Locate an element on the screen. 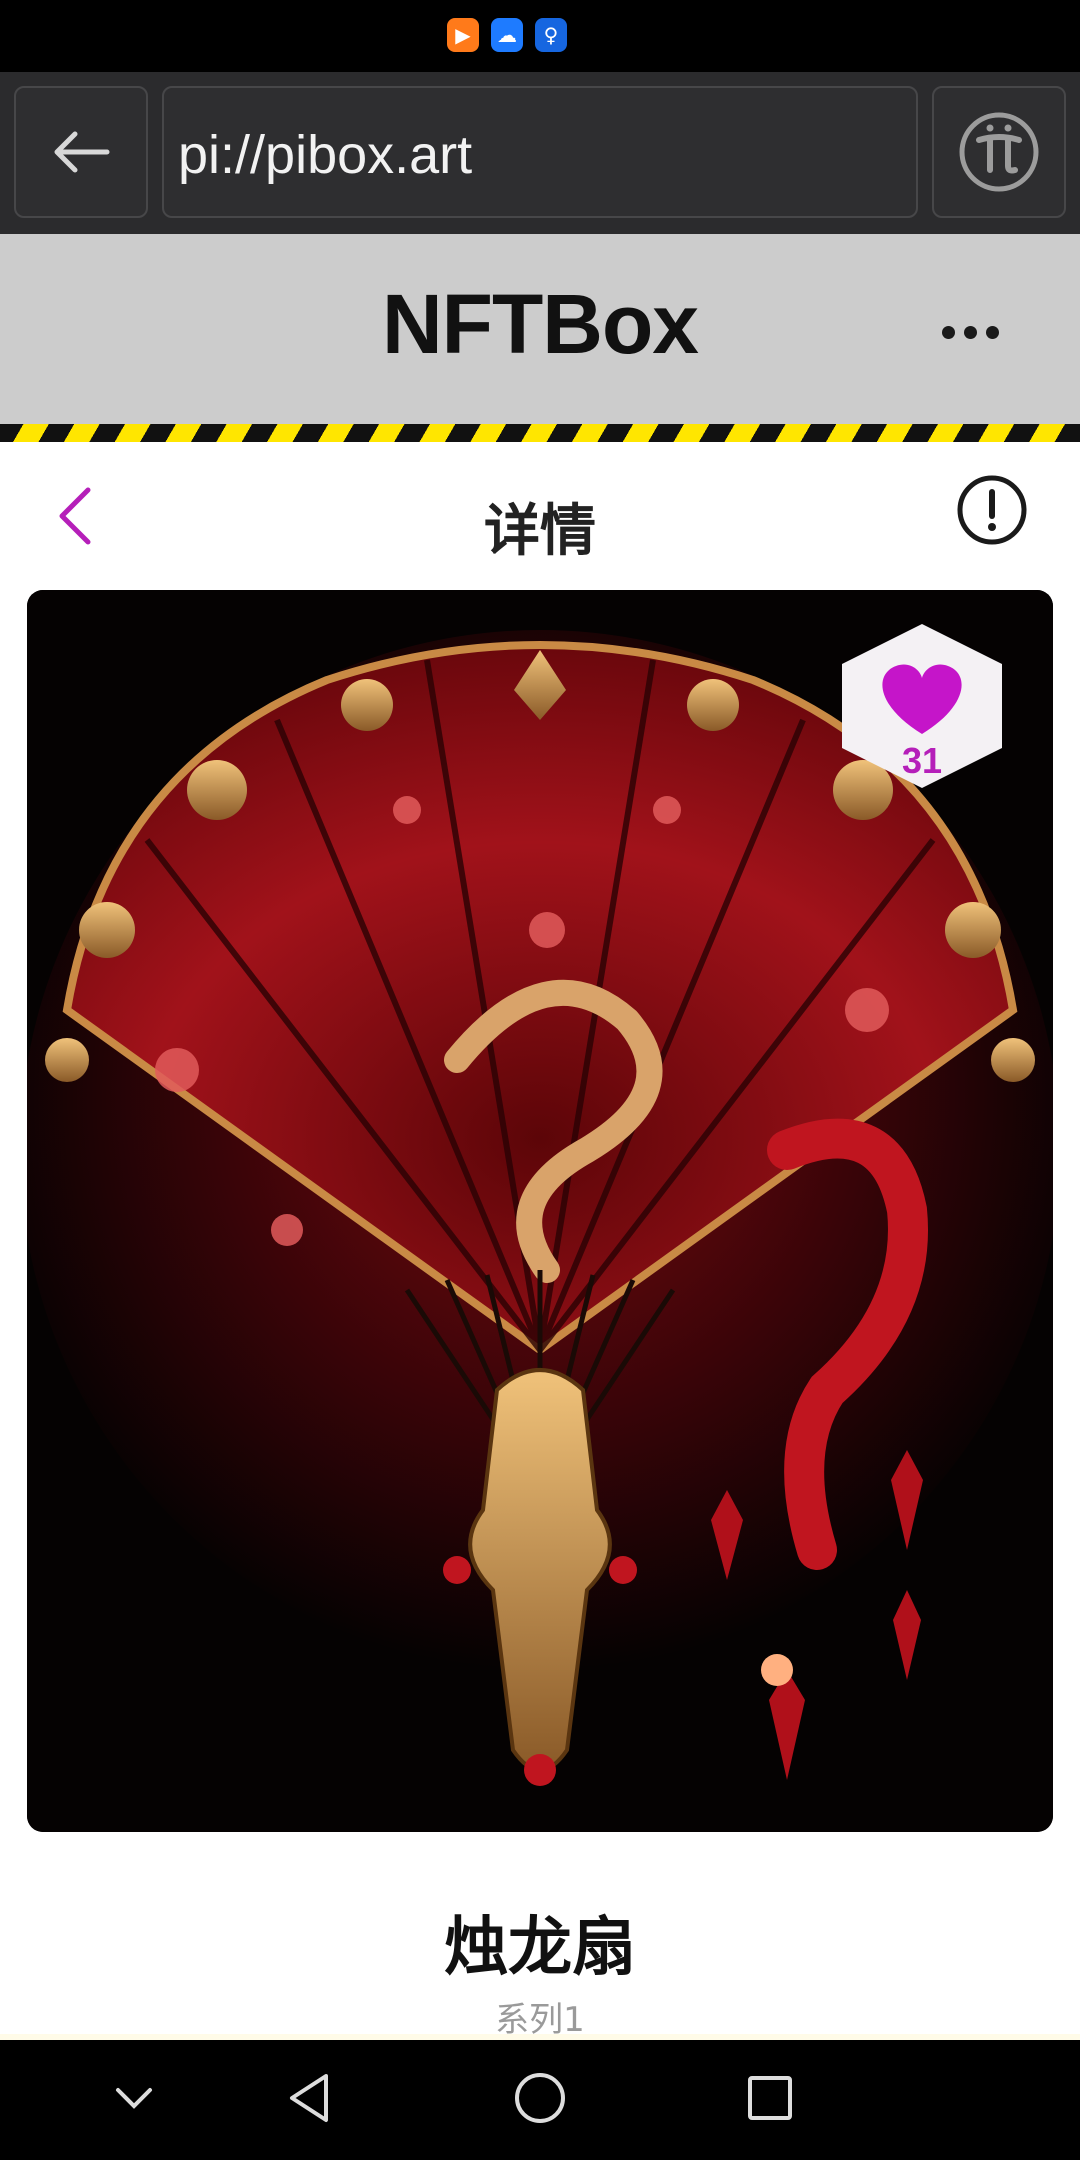 The image size is (1080, 2160). pi-wallet-button is located at coordinates (999, 152).